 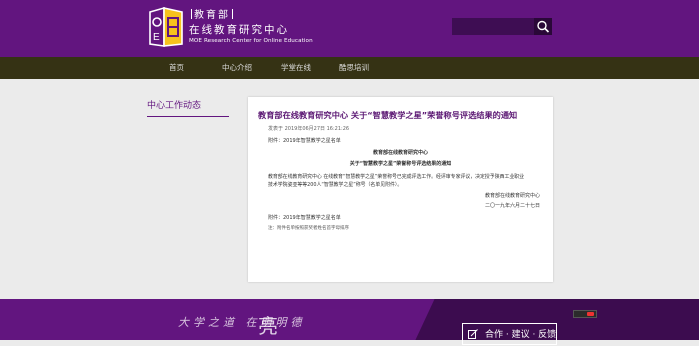 I want to click on logo-english-name: MOE Research Center for Online Education, so click(x=251, y=41).